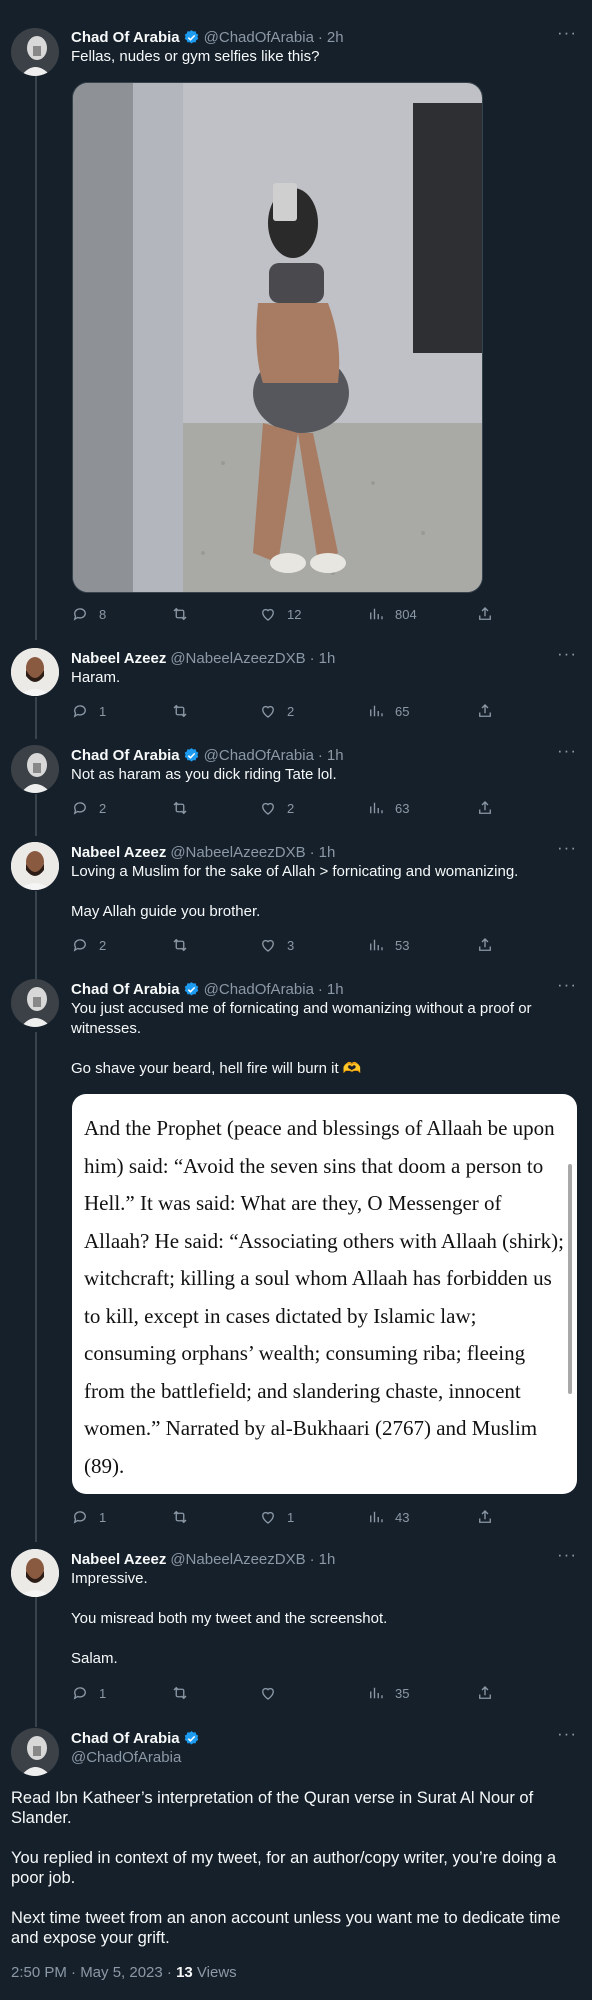 The image size is (592, 2000). I want to click on like-count: 12, so click(294, 614).